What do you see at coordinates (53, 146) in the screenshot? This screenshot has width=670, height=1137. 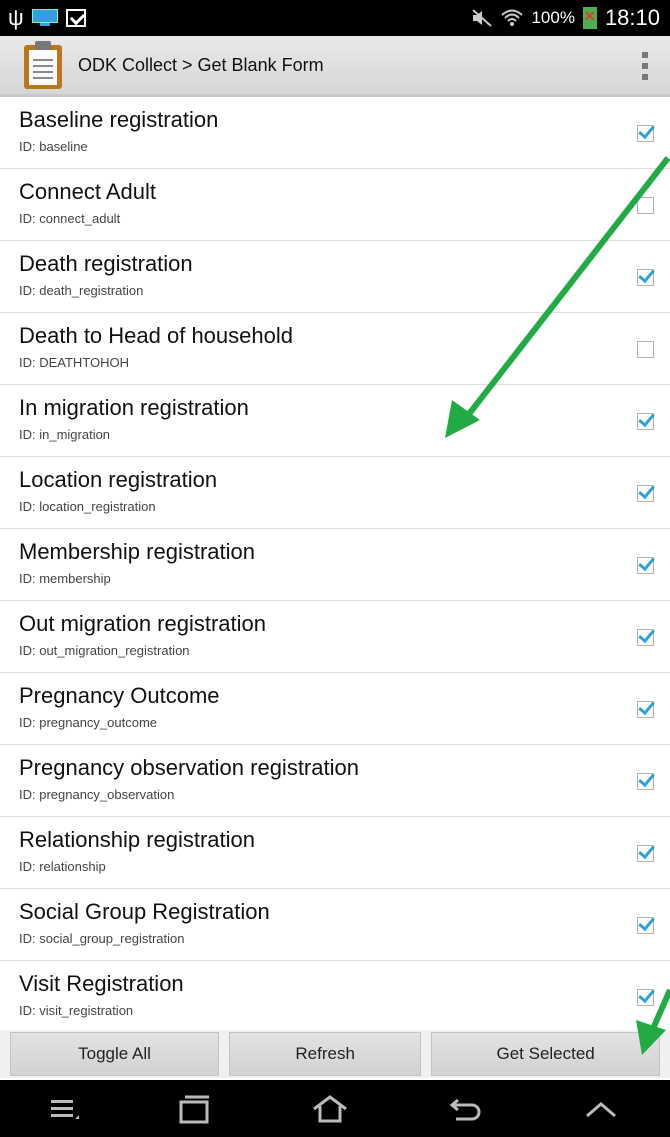 I see `form-id: ID: baseline` at bounding box center [53, 146].